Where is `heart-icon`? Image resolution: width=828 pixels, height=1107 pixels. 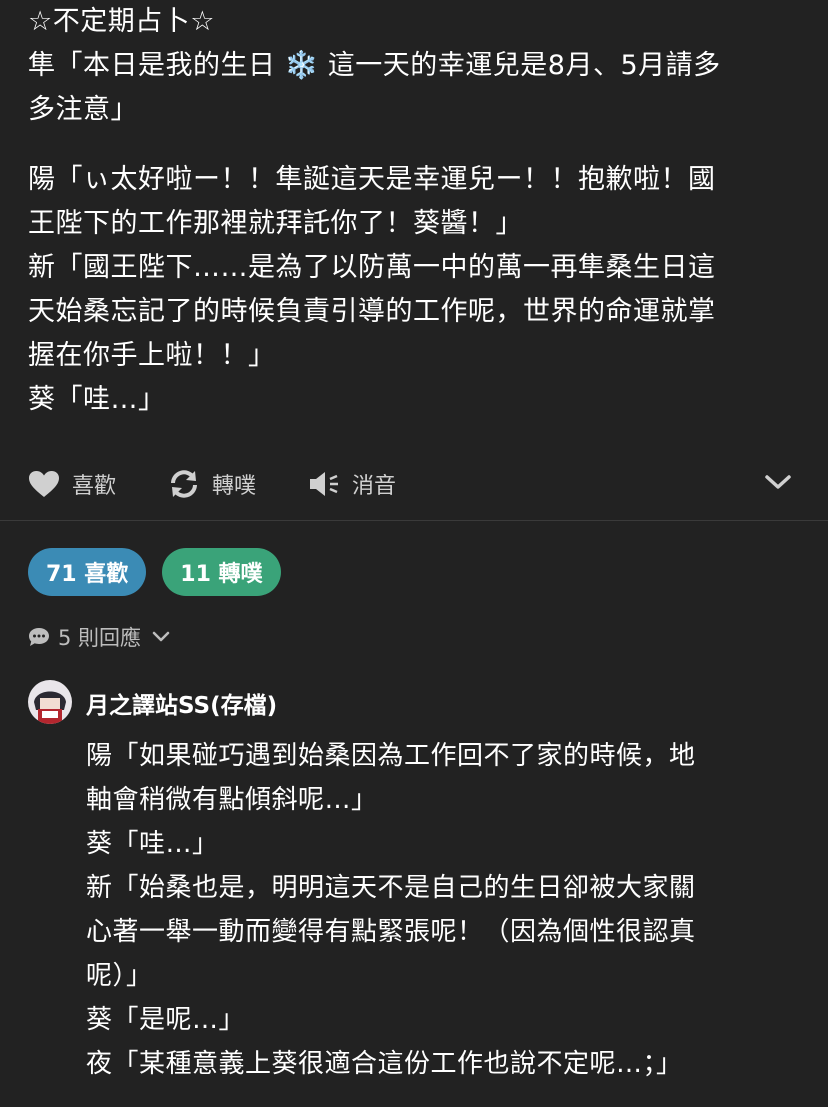 heart-icon is located at coordinates (44, 484).